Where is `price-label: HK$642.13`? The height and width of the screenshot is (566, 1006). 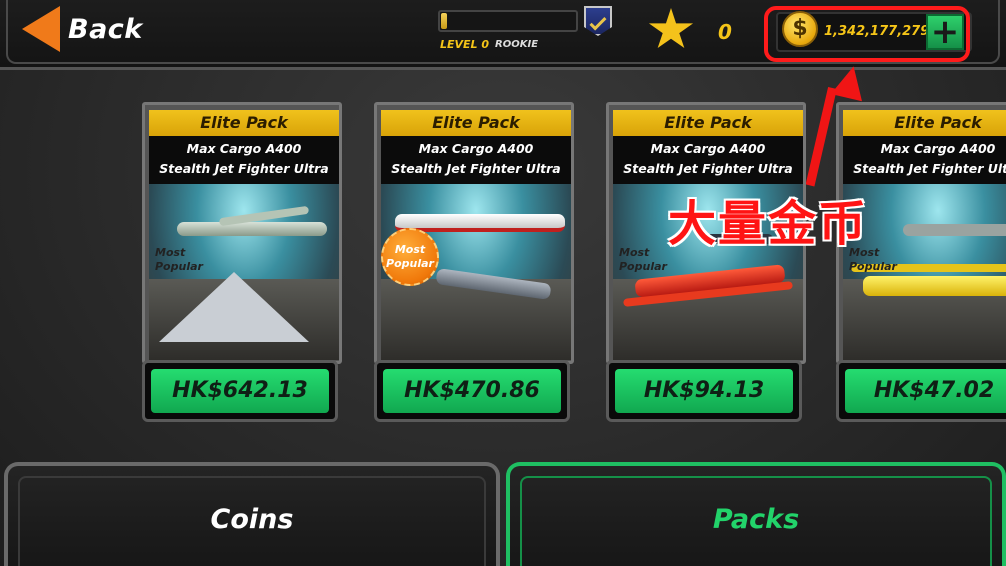
price-label: HK$642.13 is located at coordinates (240, 391).